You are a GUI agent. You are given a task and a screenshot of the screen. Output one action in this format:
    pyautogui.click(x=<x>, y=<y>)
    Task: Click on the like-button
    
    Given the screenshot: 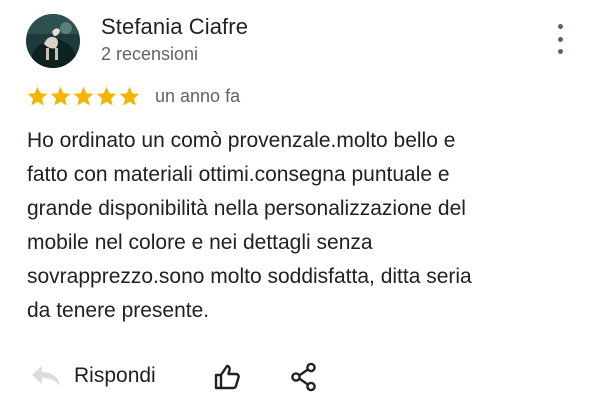 What is the action you would take?
    pyautogui.click(x=227, y=377)
    